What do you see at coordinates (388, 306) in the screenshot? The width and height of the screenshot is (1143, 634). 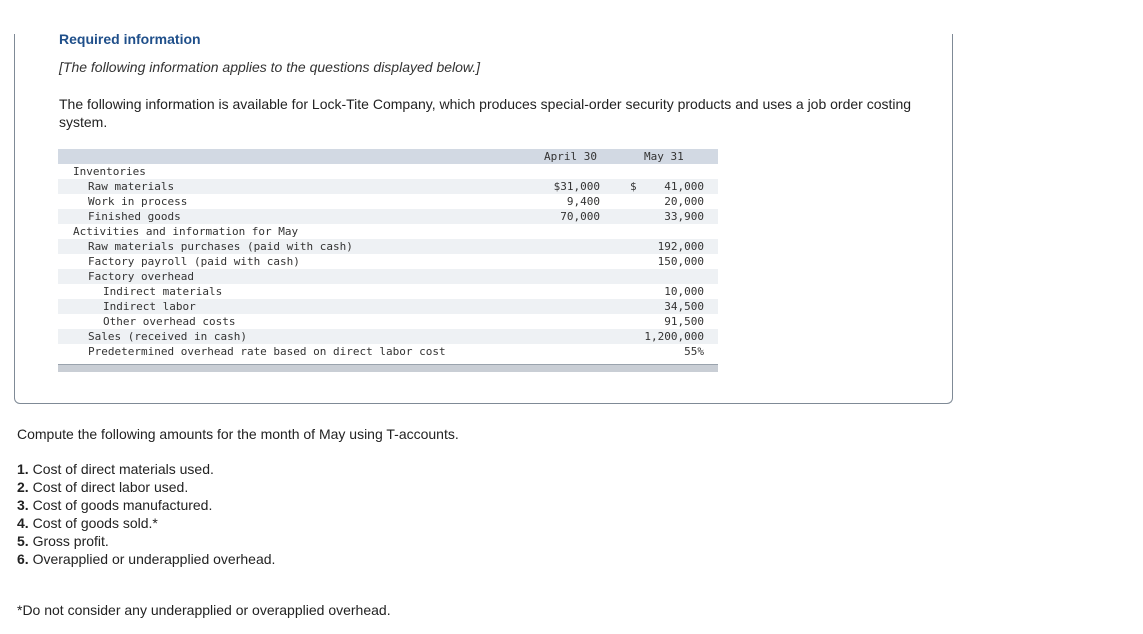 I see `table-row: Indirect labor 34,500` at bounding box center [388, 306].